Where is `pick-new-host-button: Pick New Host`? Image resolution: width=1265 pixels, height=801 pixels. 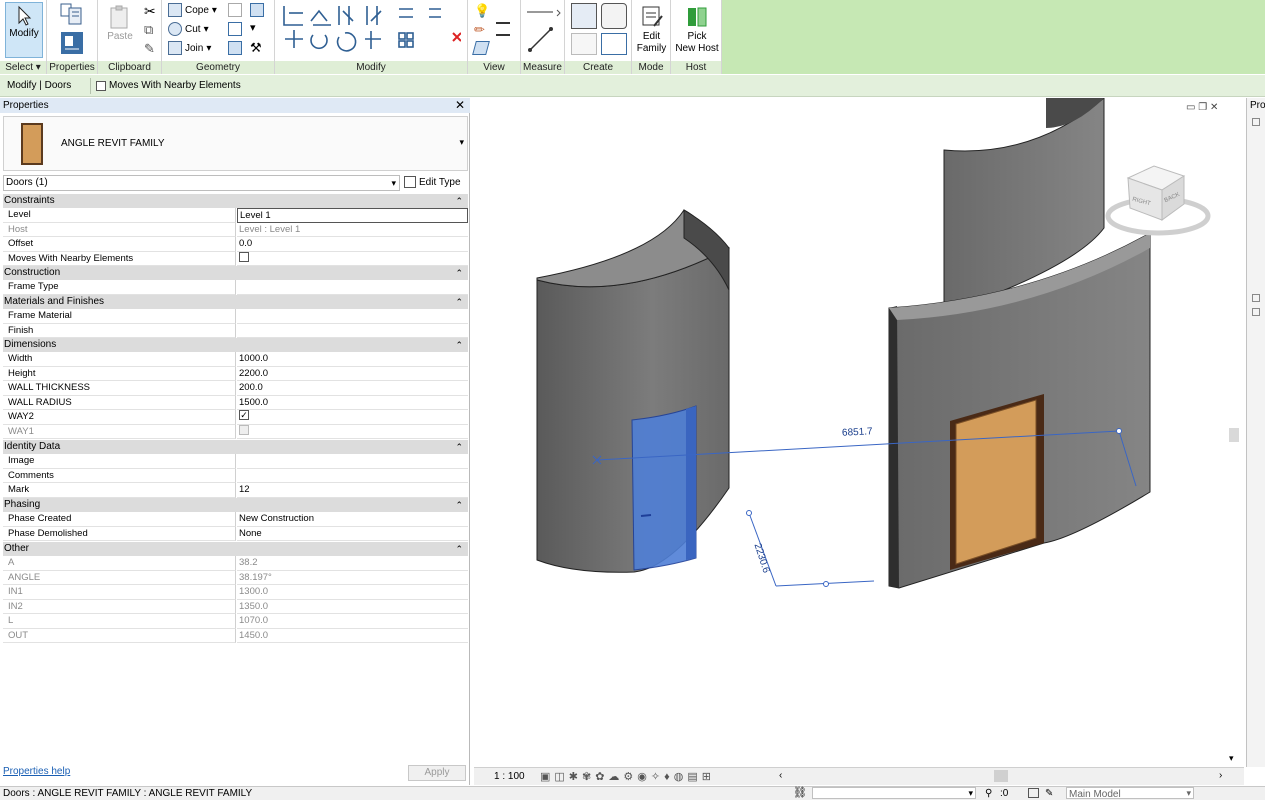 pick-new-host-button: Pick New Host is located at coordinates (697, 30).